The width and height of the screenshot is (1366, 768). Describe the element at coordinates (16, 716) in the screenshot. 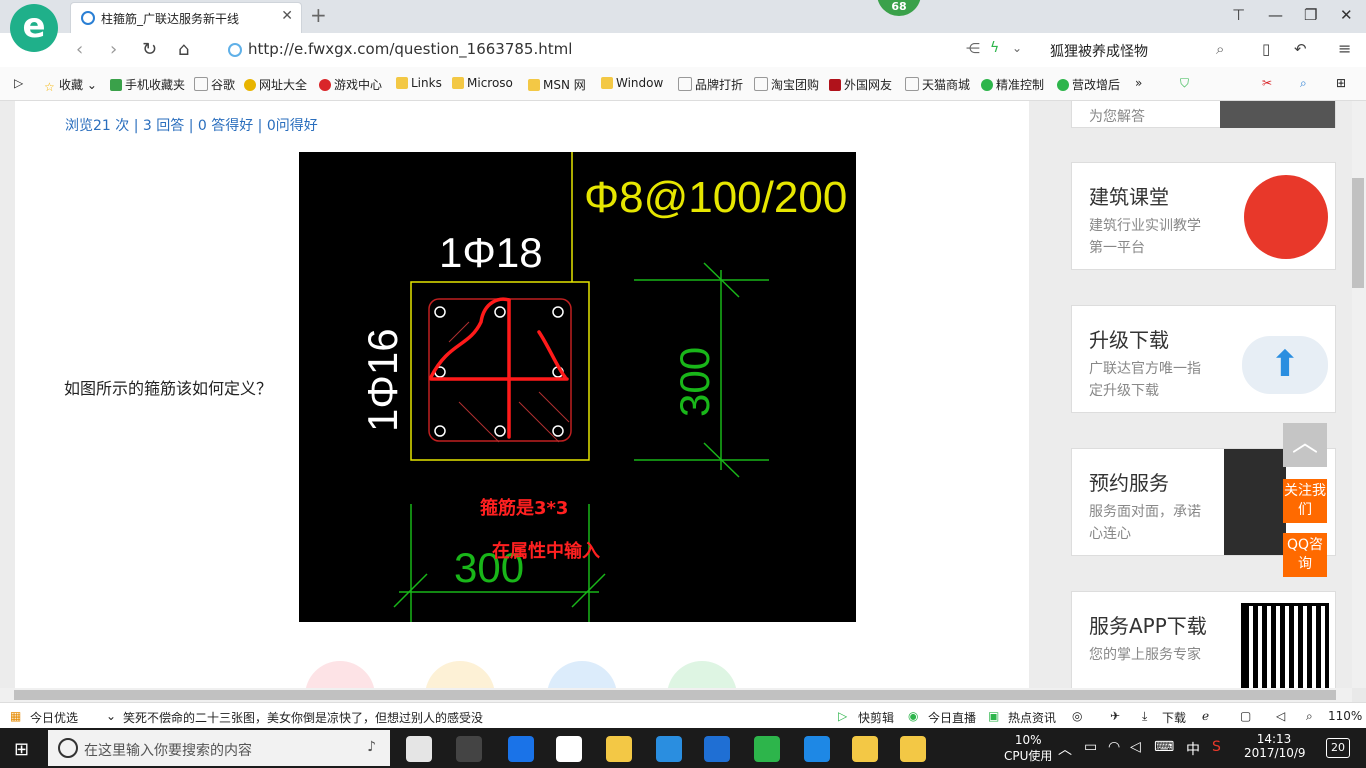

I see `gift-icon: ▦` at that location.